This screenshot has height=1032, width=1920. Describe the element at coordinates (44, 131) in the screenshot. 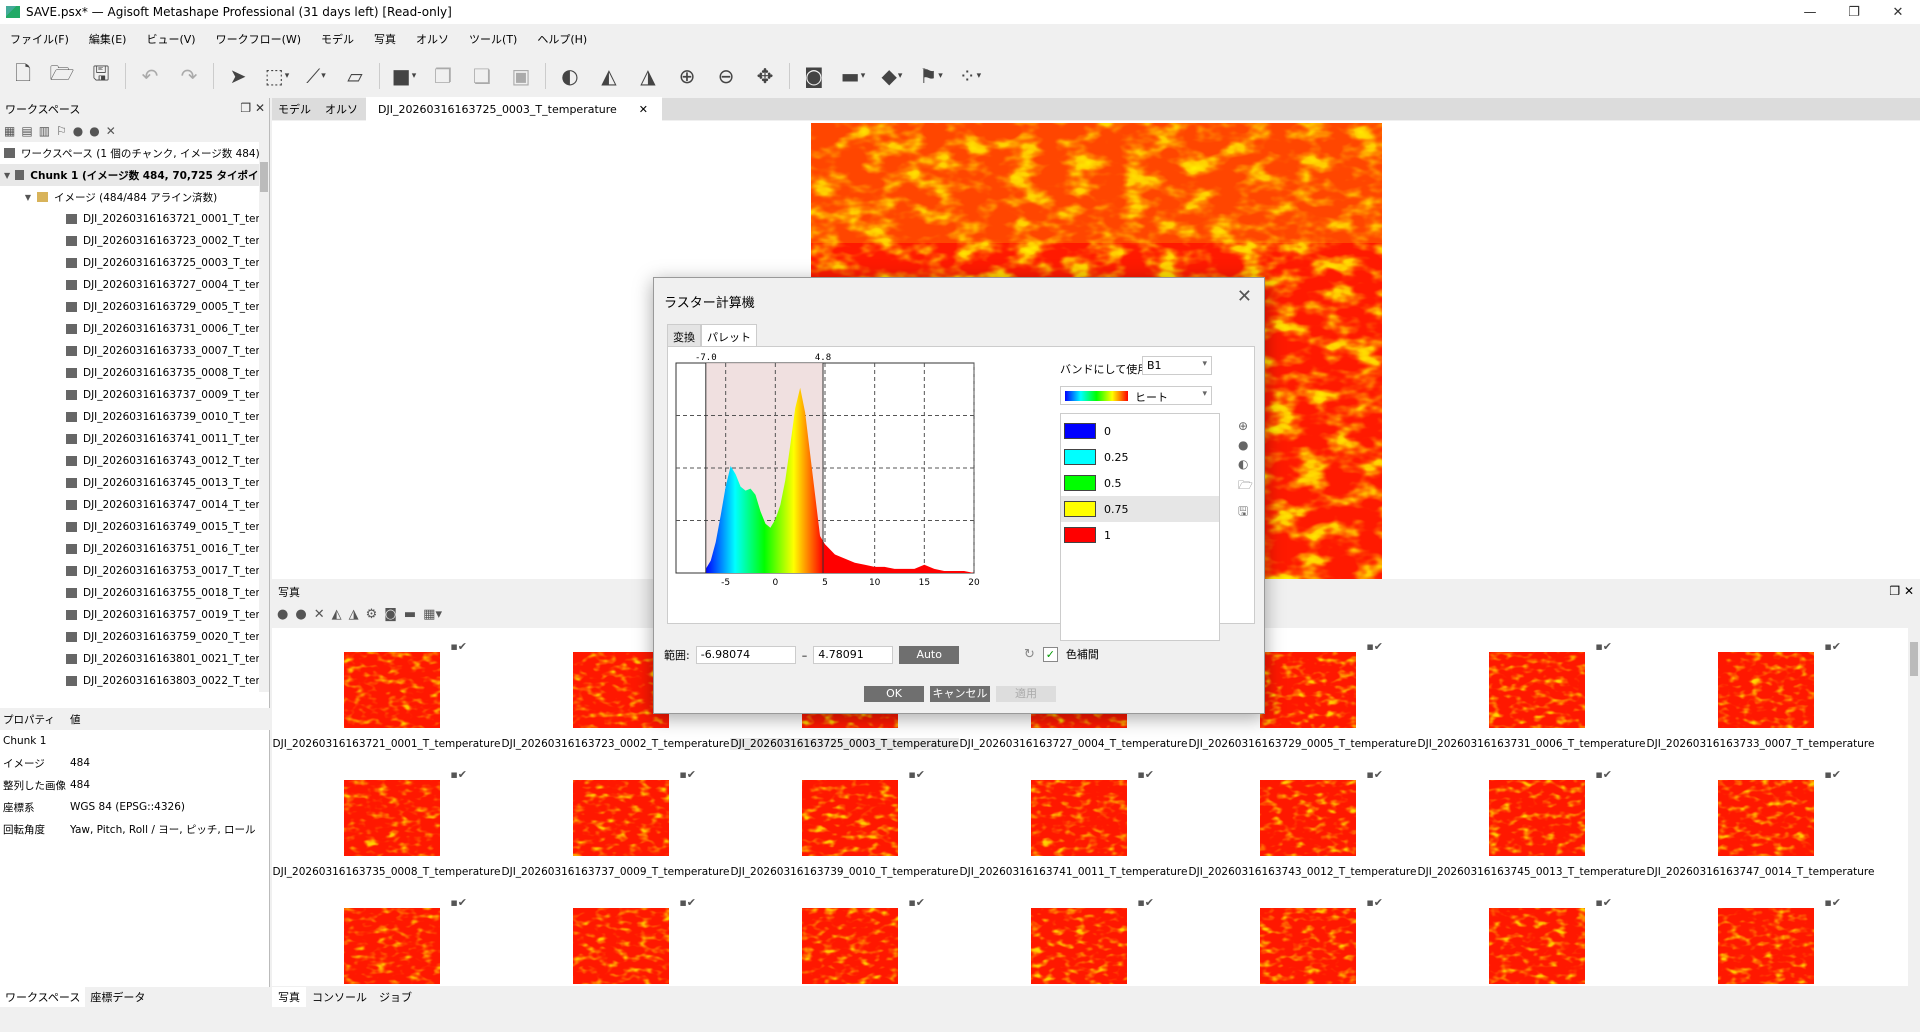

I see `add-folder-icon: ▥` at that location.